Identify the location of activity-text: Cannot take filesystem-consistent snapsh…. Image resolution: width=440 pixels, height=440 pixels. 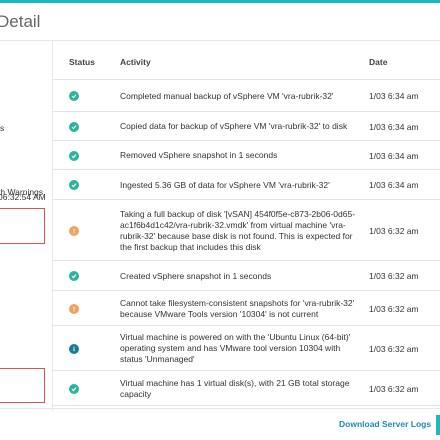
(237, 308).